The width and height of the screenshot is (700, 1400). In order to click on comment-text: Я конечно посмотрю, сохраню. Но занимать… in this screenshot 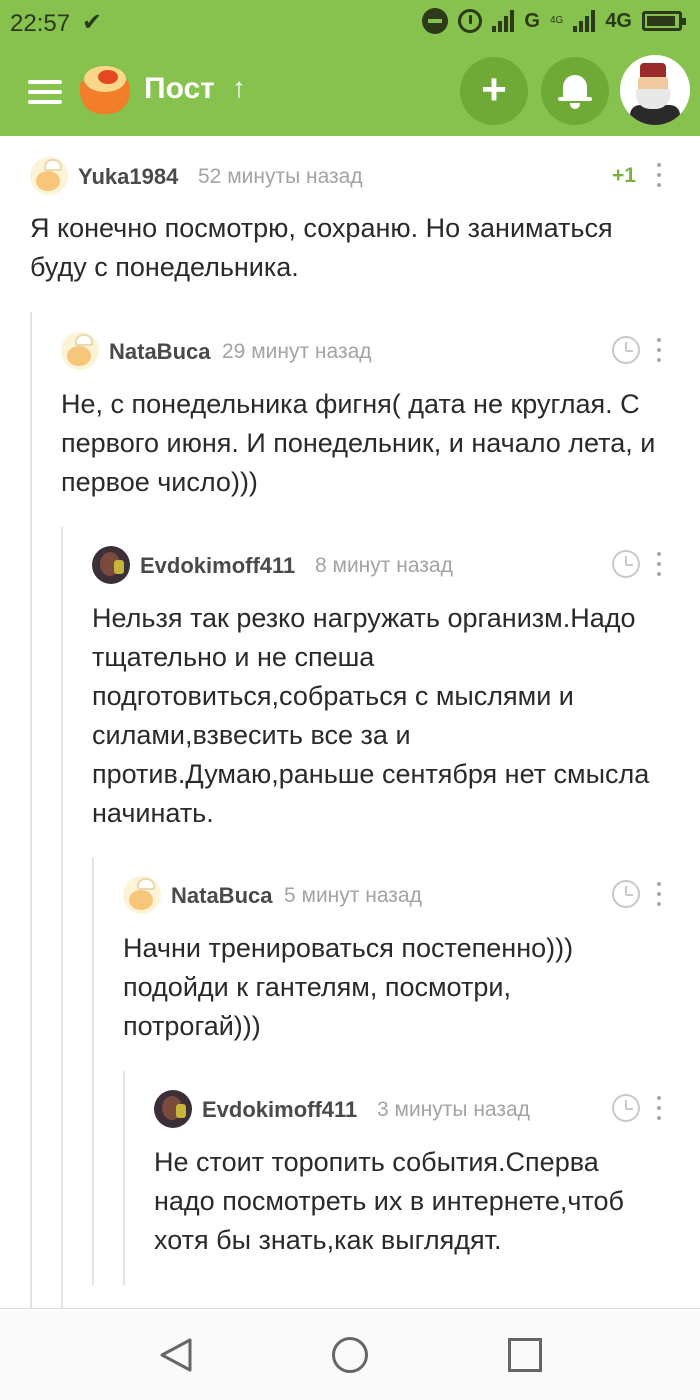, I will do `click(321, 247)`.